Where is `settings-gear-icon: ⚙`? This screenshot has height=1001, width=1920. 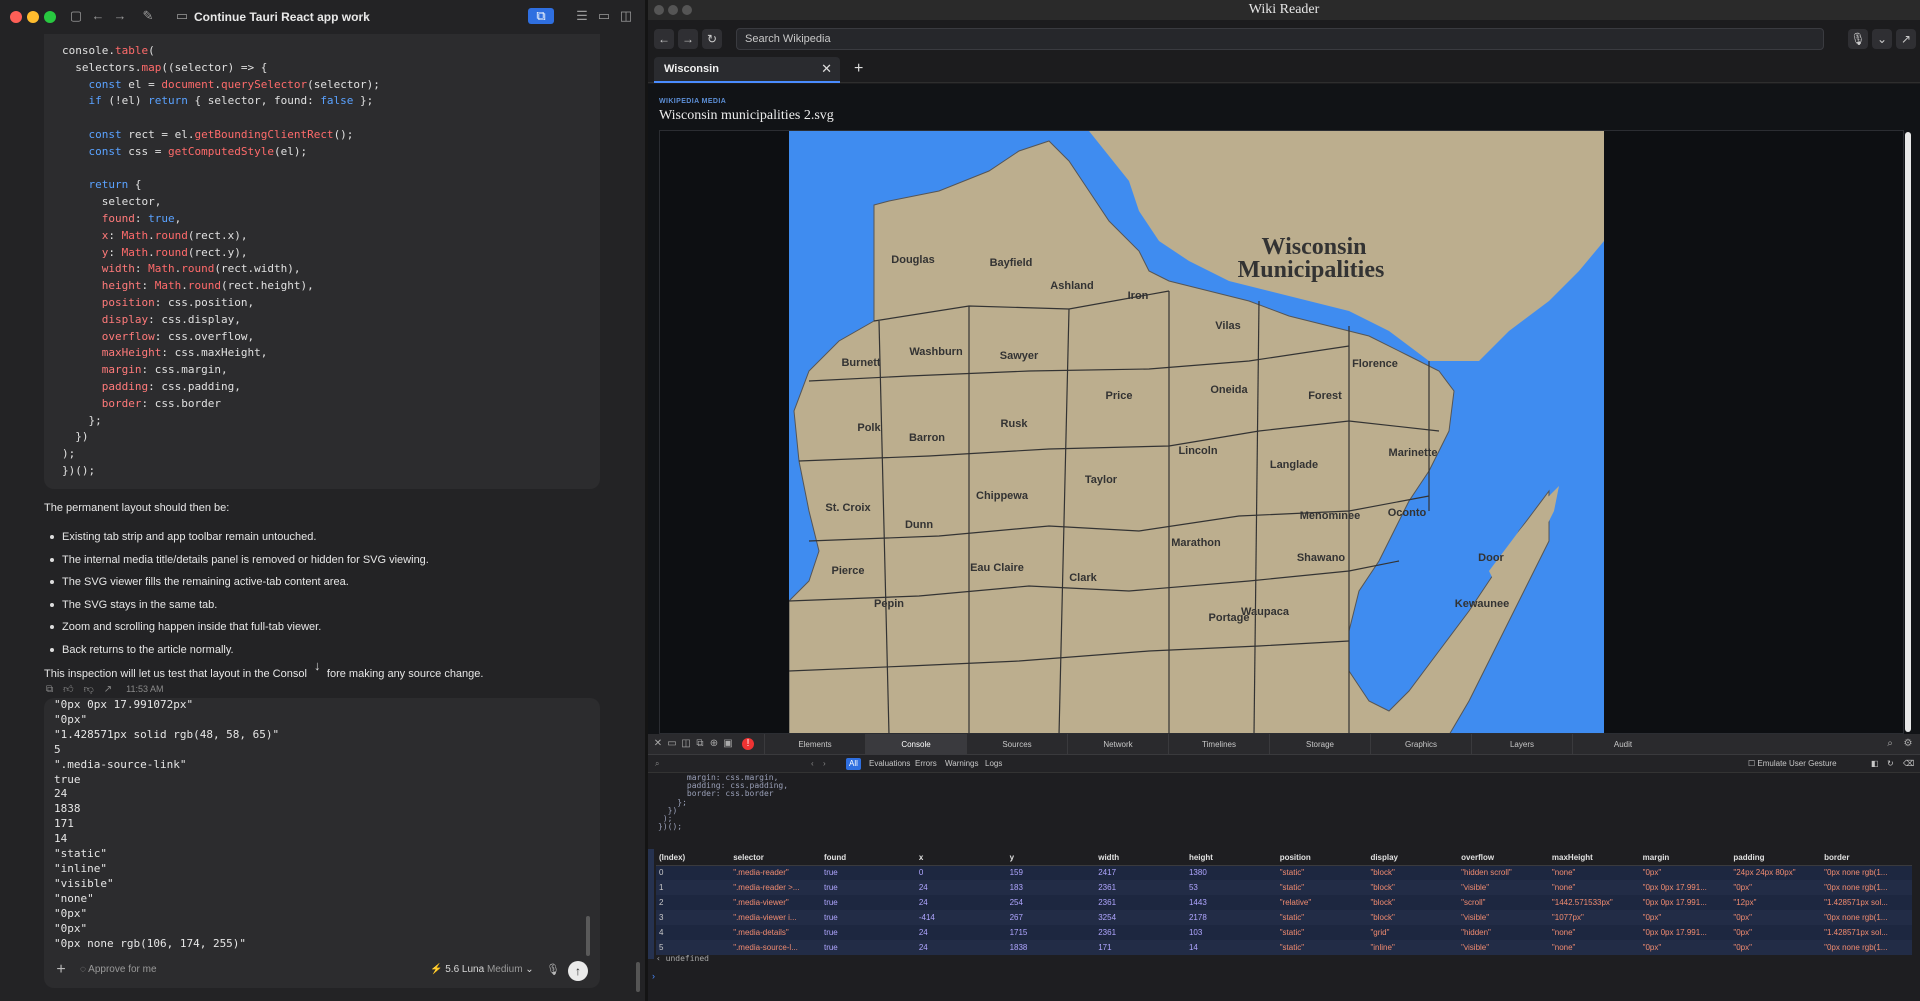
settings-gear-icon: ⚙ is located at coordinates (1908, 744).